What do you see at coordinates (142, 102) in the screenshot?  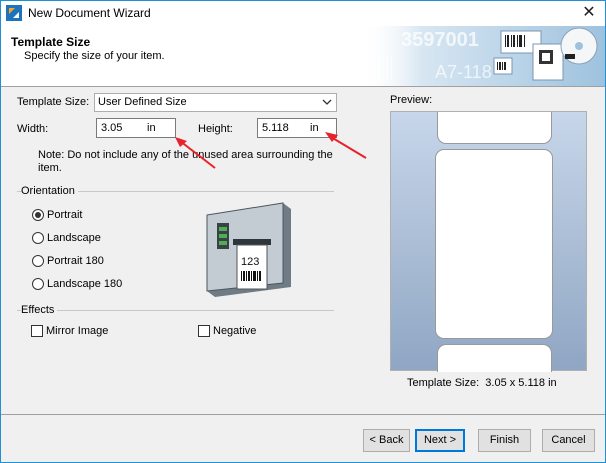 I see `template-size-value: User Defined Size` at bounding box center [142, 102].